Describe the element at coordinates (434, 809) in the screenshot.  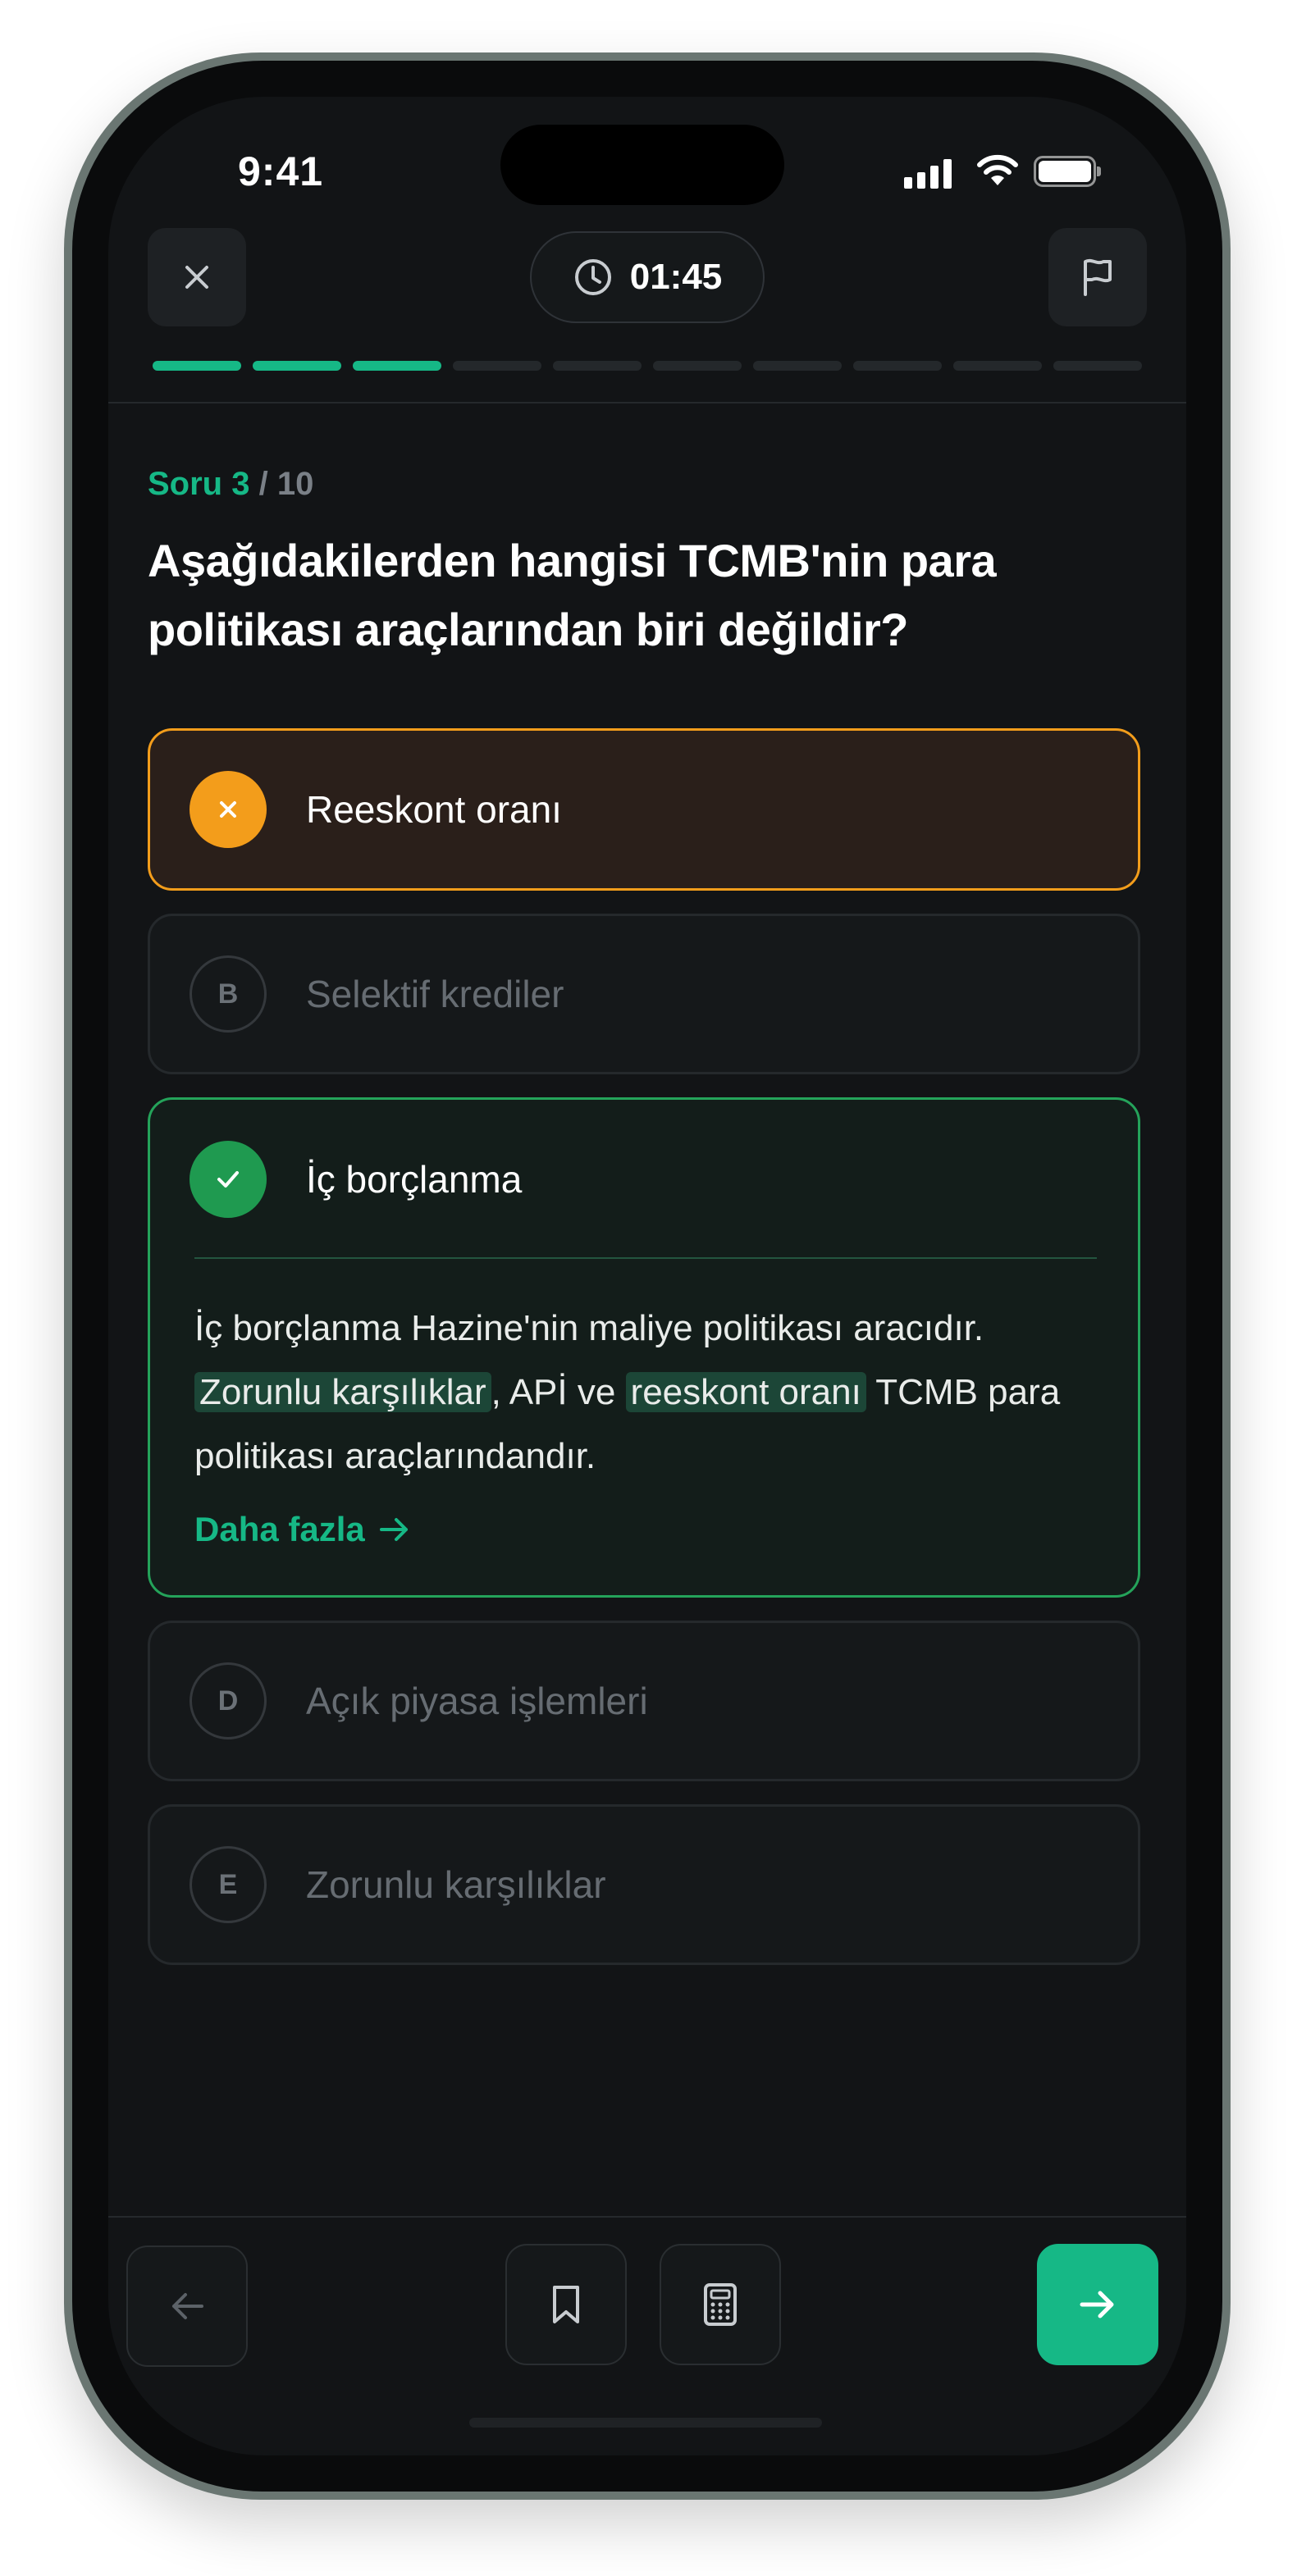
I see `option-a-label: Reeskont oranı` at that location.